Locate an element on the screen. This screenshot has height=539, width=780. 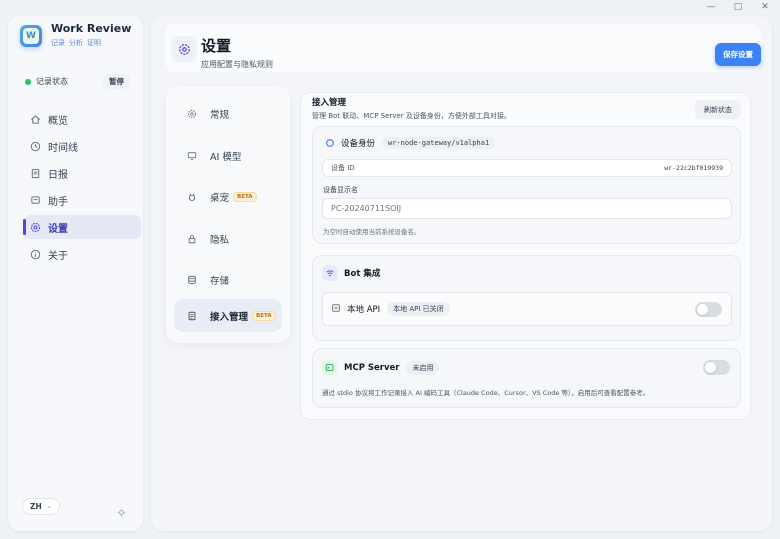
app-tabs: 记录 分析 证明 is located at coordinates (78, 43).